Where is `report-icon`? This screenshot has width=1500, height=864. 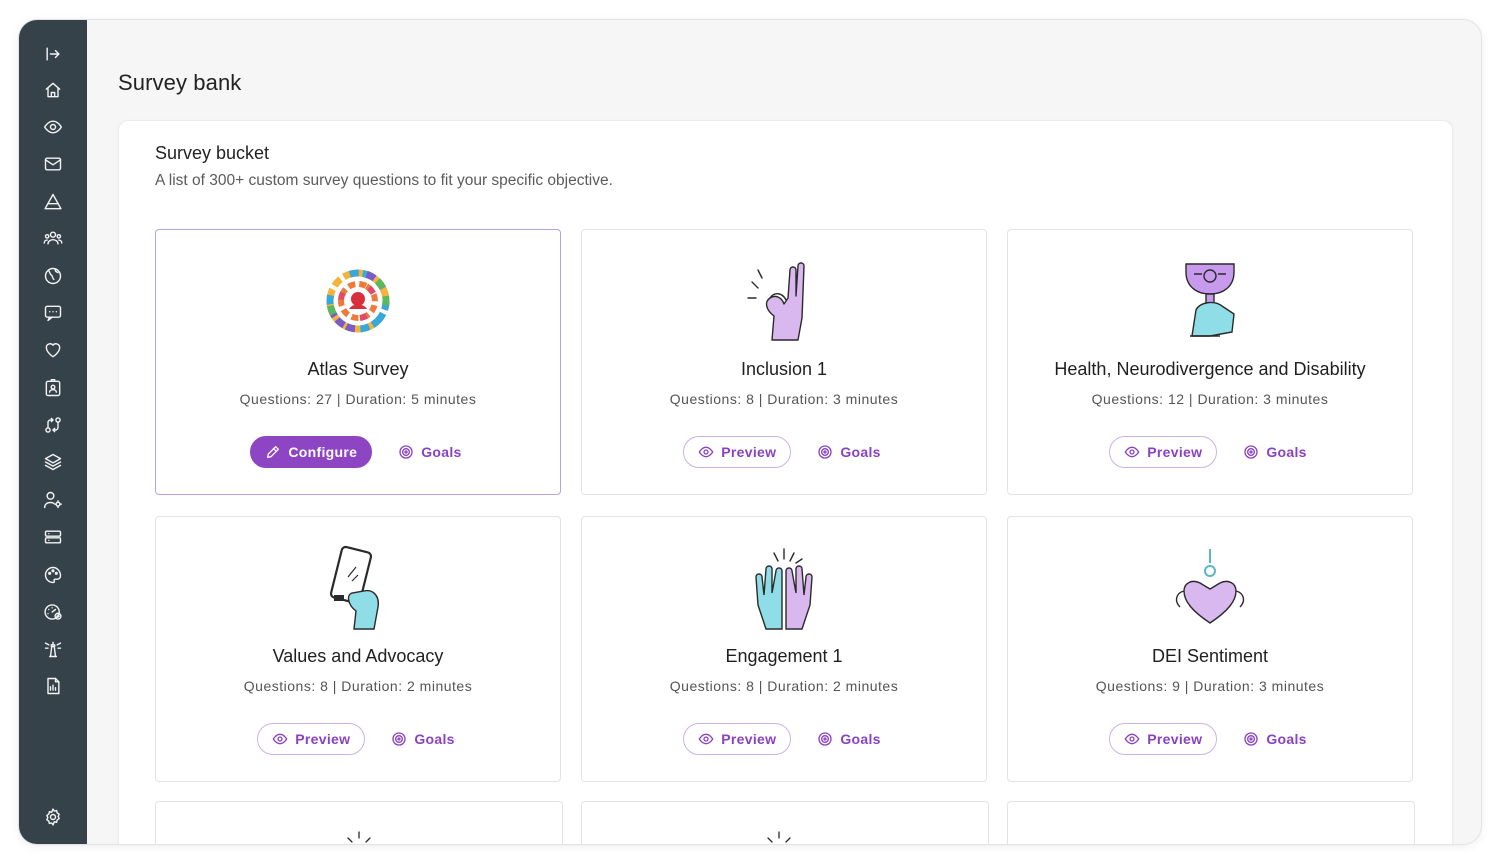 report-icon is located at coordinates (53, 686).